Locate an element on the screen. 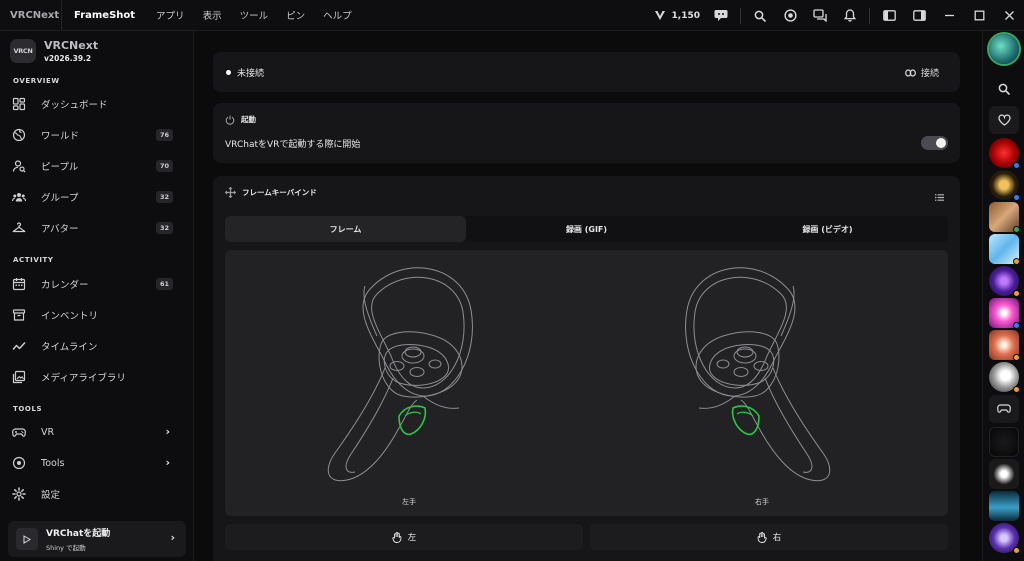  app-name: VRCNext is located at coordinates (31, 15).